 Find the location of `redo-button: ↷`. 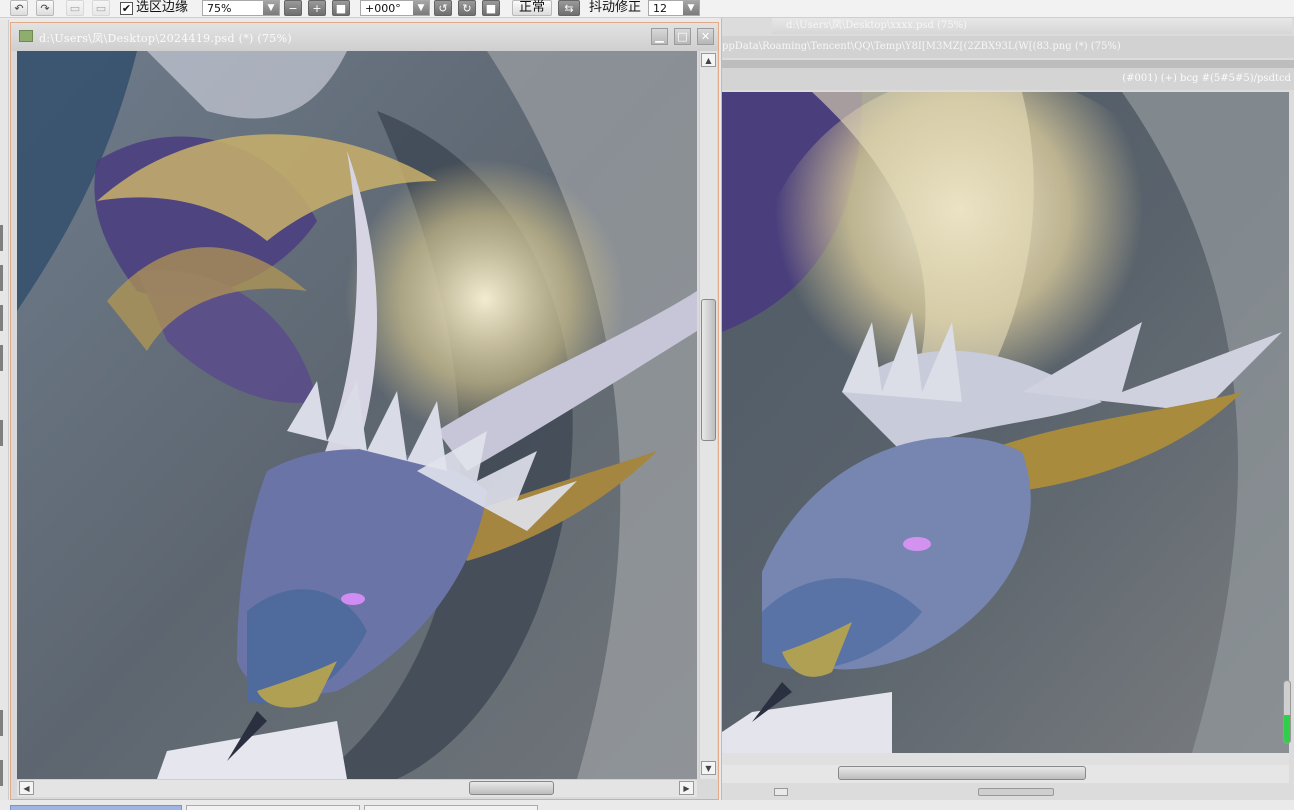

redo-button: ↷ is located at coordinates (45, 8).